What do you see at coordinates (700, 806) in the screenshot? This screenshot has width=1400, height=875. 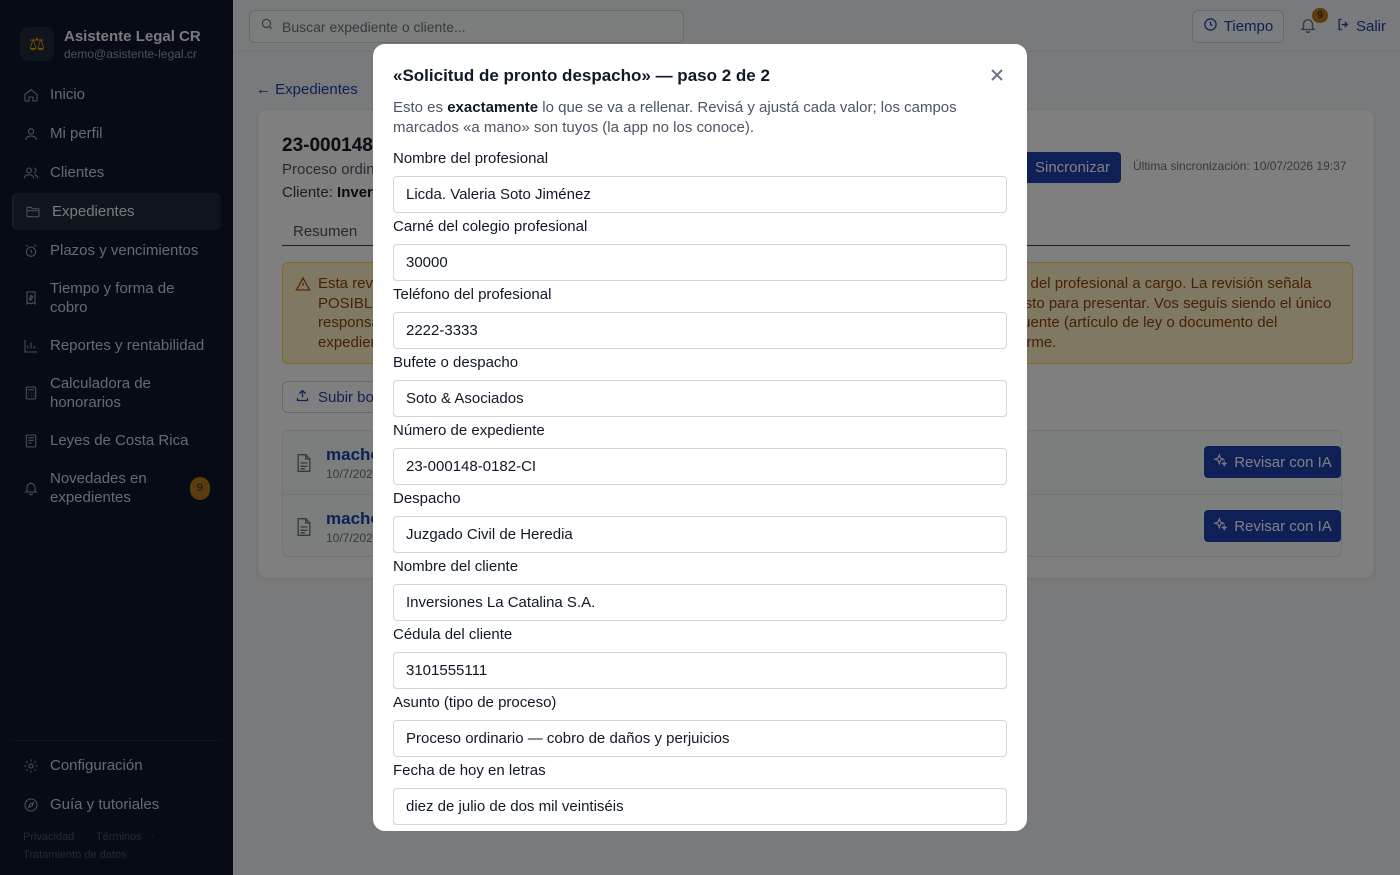 I see `fecha-letras-input` at bounding box center [700, 806].